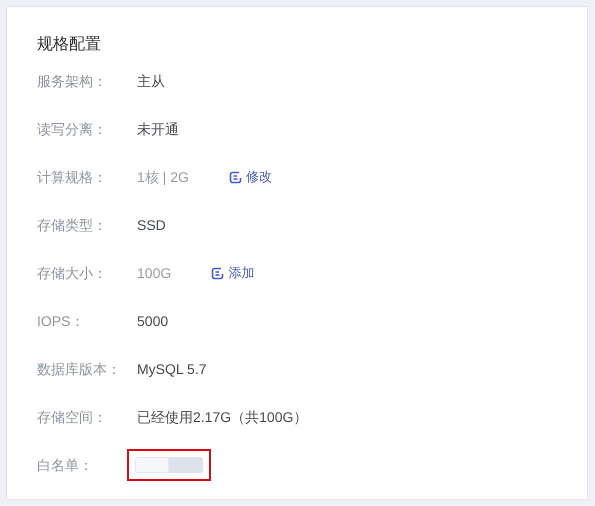 The height and width of the screenshot is (506, 595). What do you see at coordinates (69, 45) in the screenshot?
I see `section-title: 规格配置` at bounding box center [69, 45].